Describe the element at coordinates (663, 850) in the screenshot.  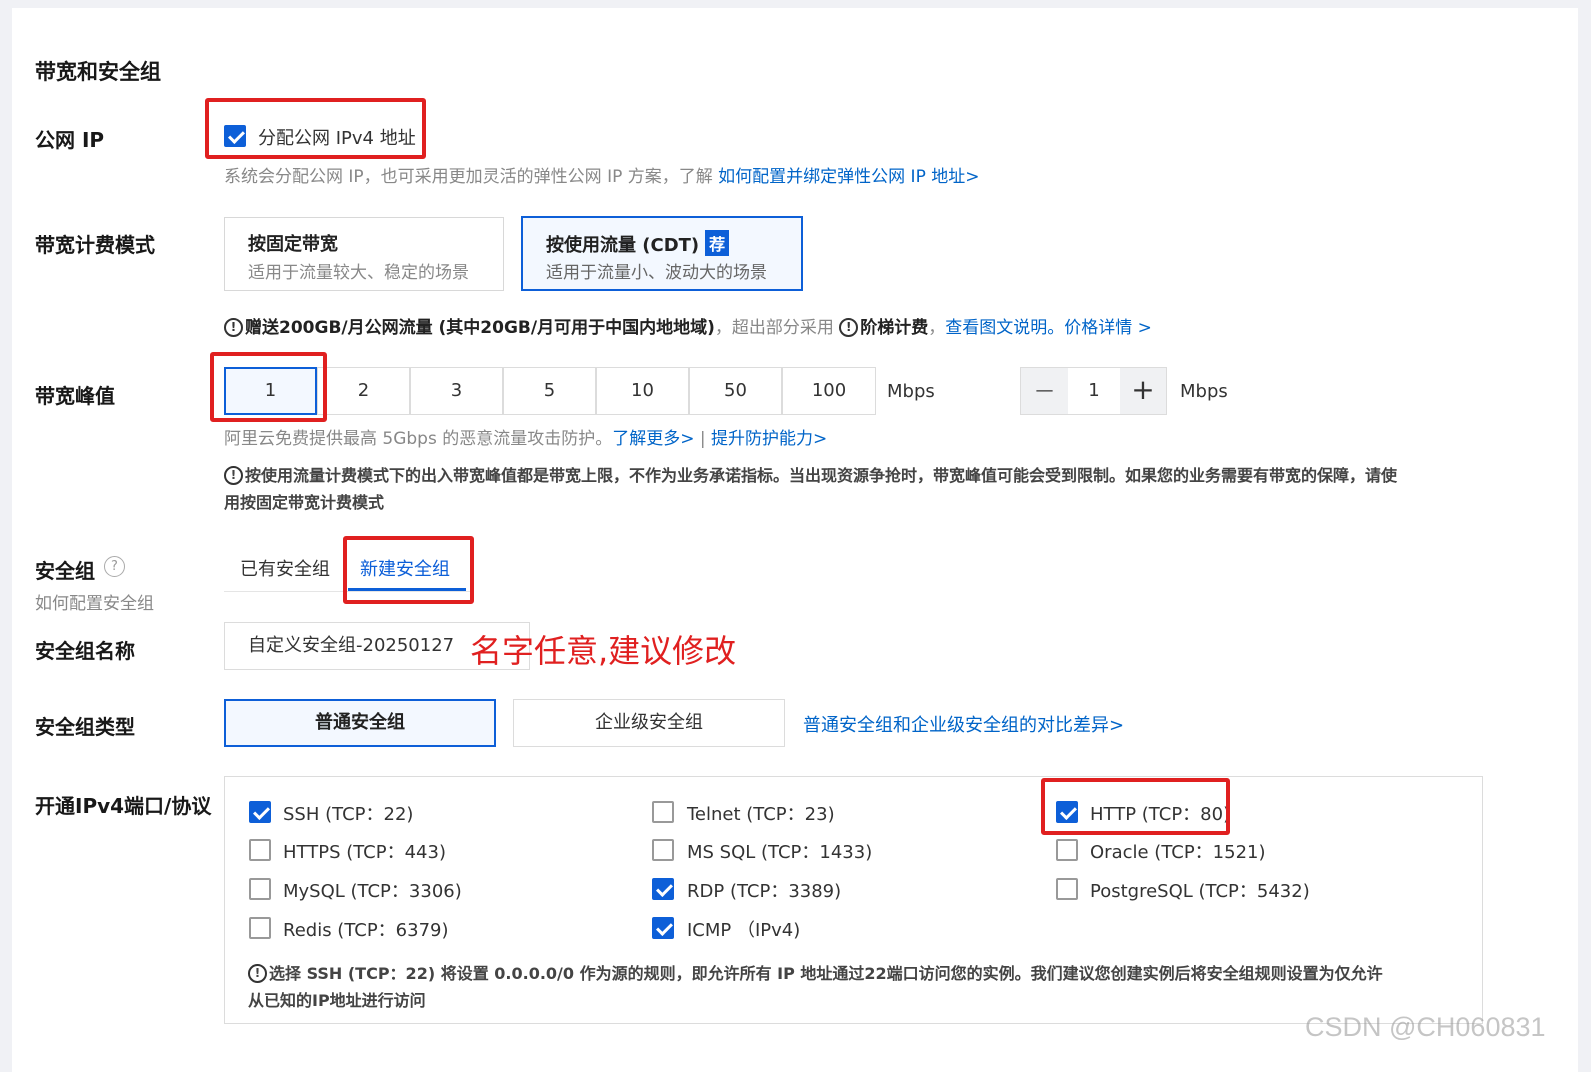
I see `port-checkbox-mssql` at that location.